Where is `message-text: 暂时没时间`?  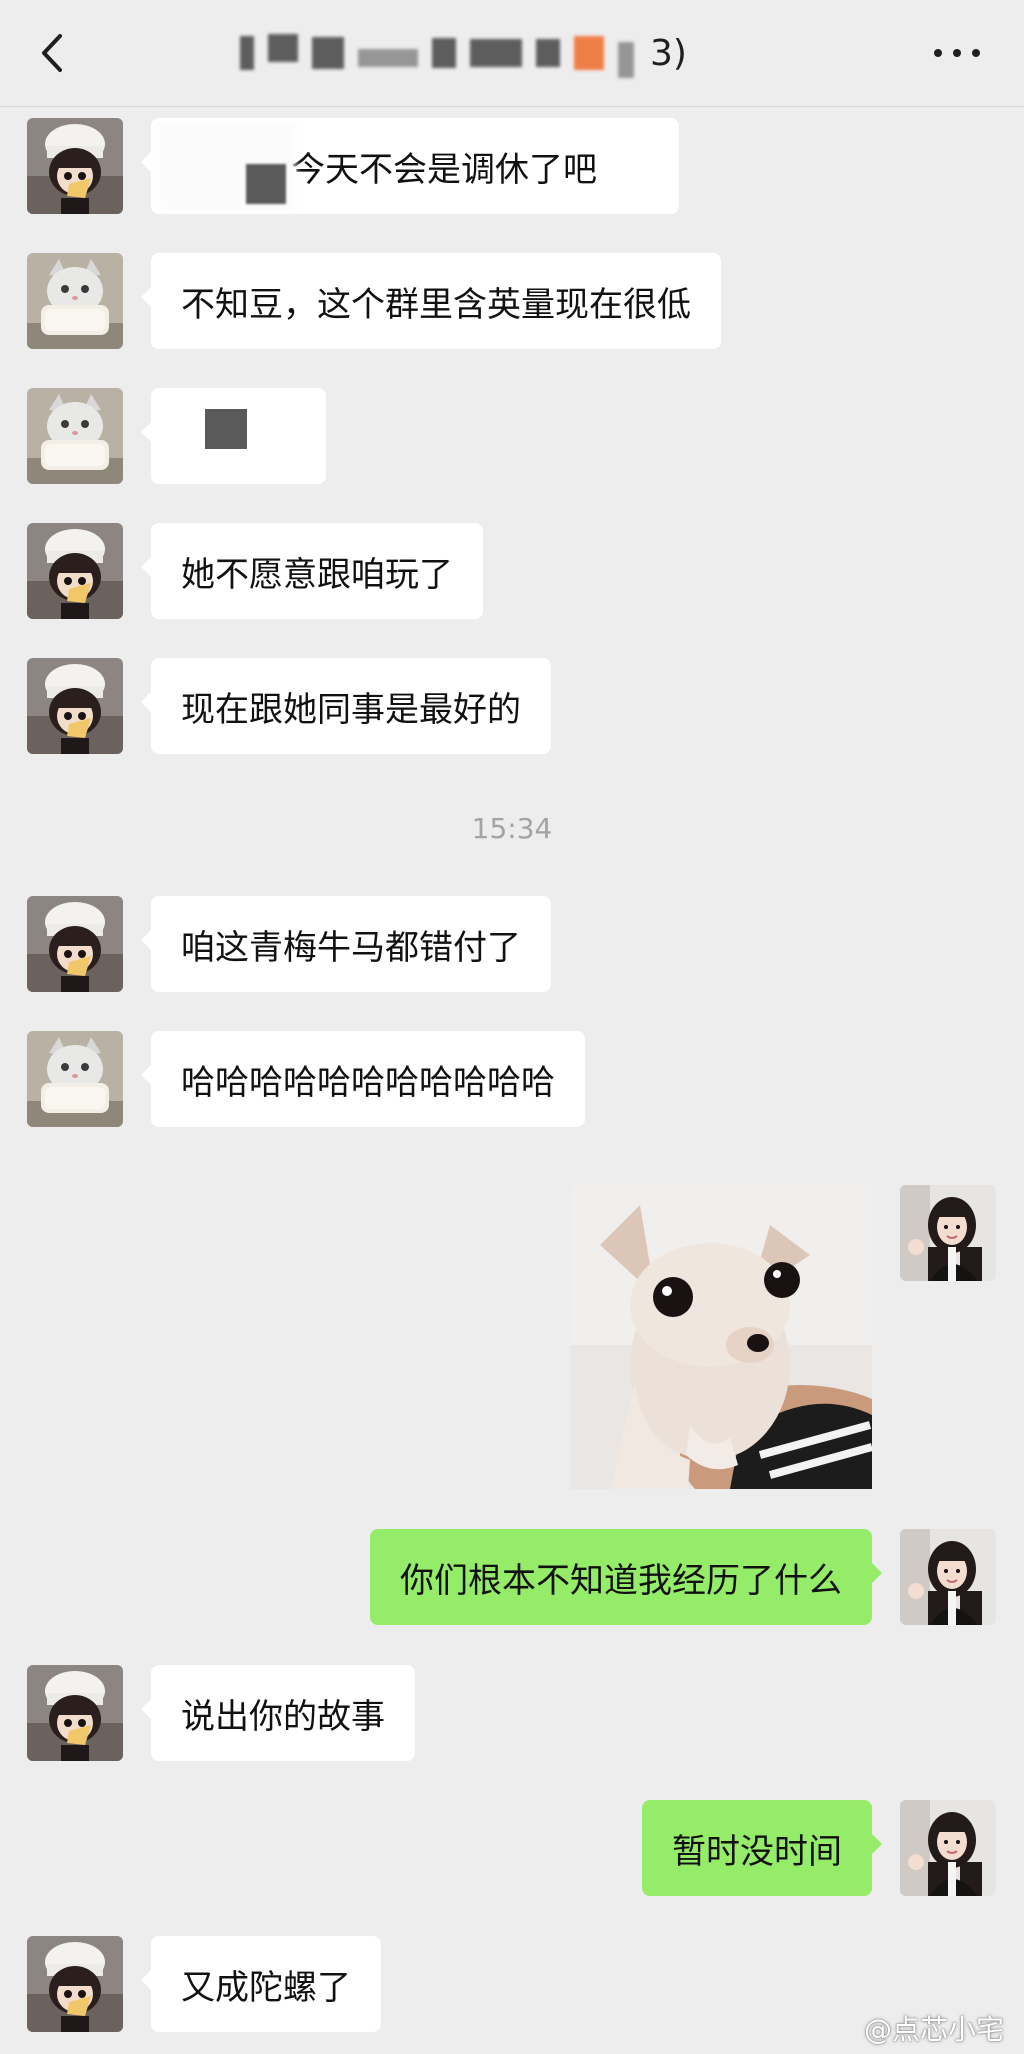
message-text: 暂时没时间 is located at coordinates (757, 1851).